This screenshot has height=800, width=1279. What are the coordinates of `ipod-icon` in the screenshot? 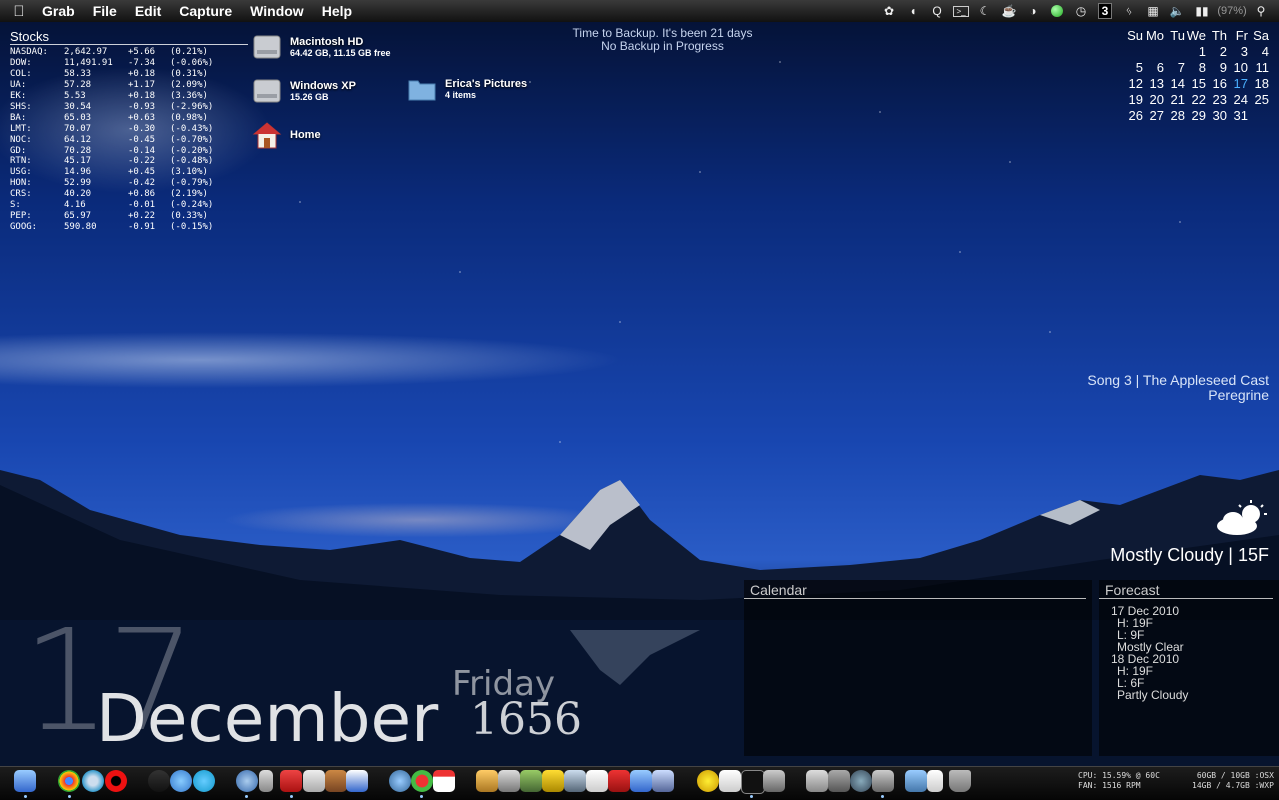 It's located at (266, 781).